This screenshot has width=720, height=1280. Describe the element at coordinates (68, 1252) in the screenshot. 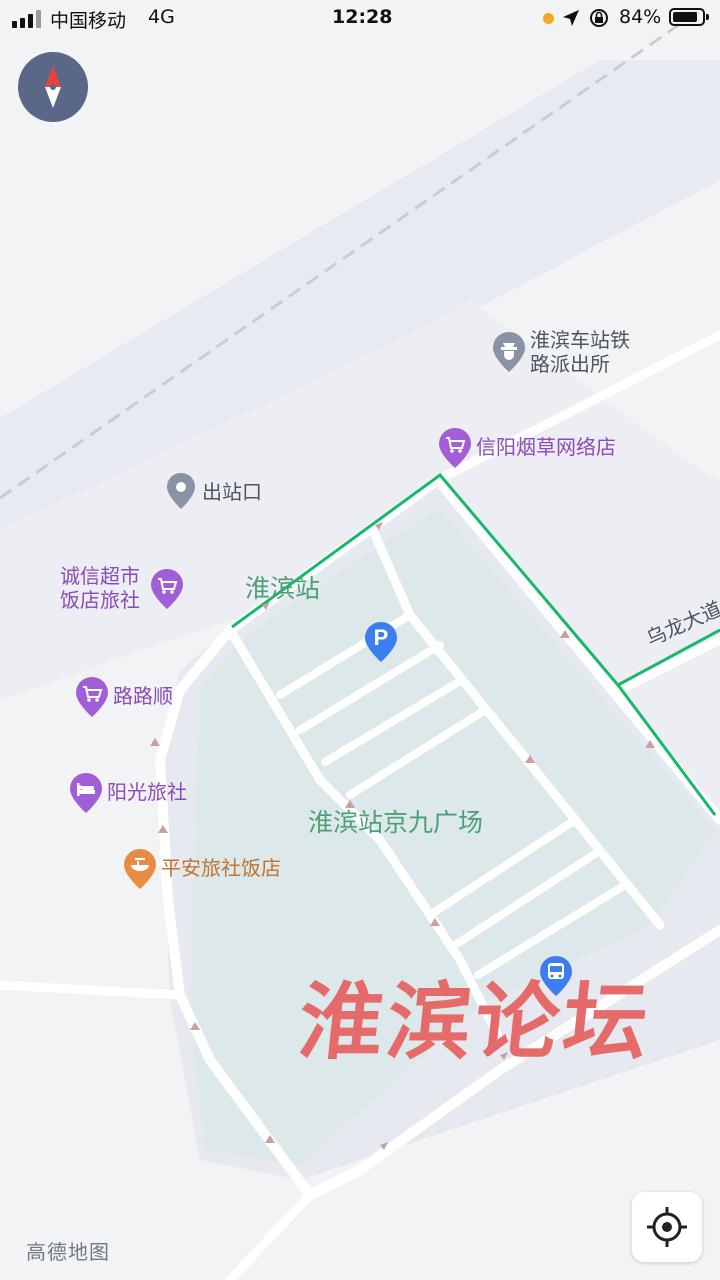

I see `map-attribution: 高德地图` at that location.